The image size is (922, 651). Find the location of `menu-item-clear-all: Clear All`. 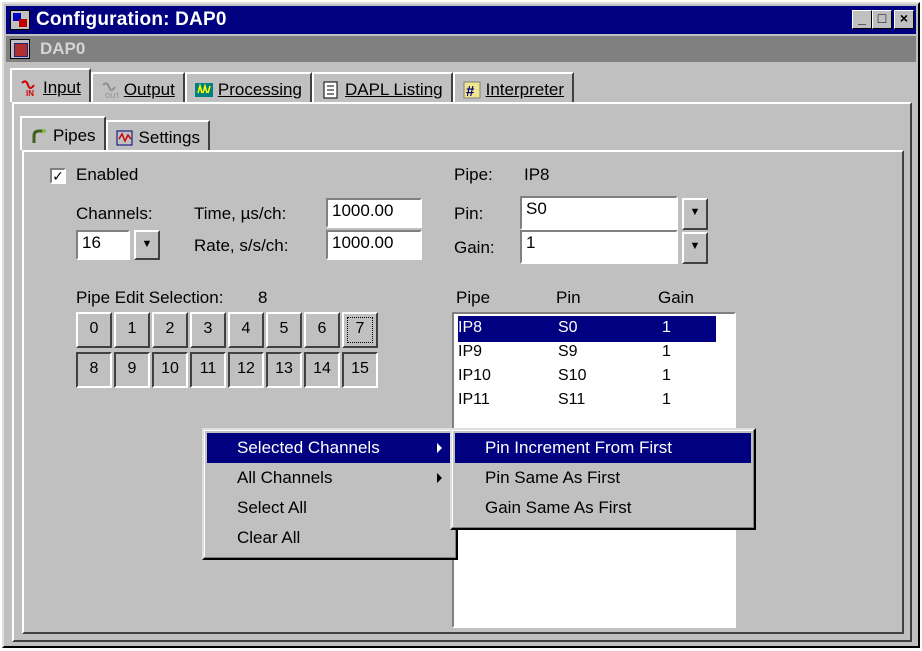

menu-item-clear-all: Clear All is located at coordinates (330, 538).